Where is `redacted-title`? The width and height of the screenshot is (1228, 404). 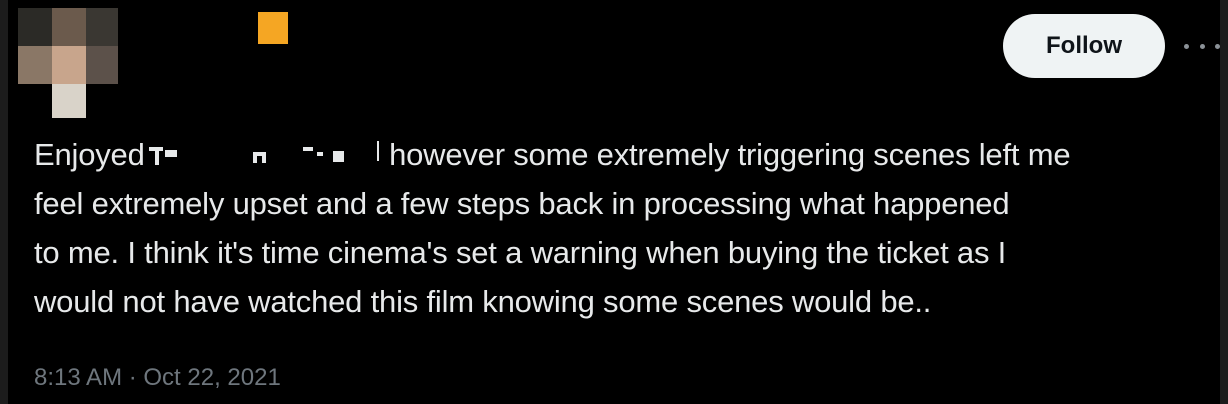
redacted-title is located at coordinates (263, 154).